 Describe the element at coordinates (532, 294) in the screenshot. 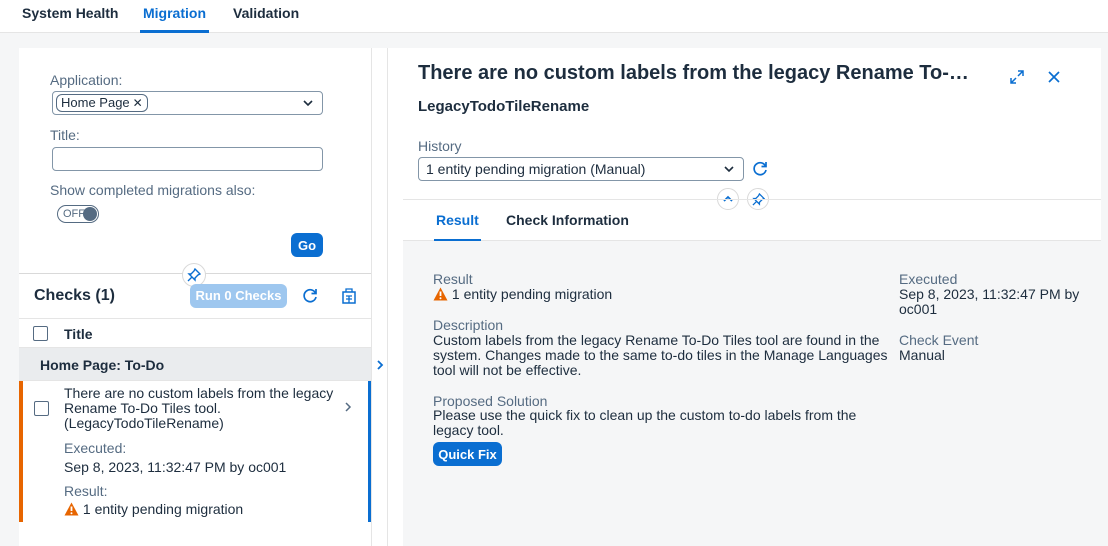

I see `result-value-text: 1 entity pending migration` at that location.